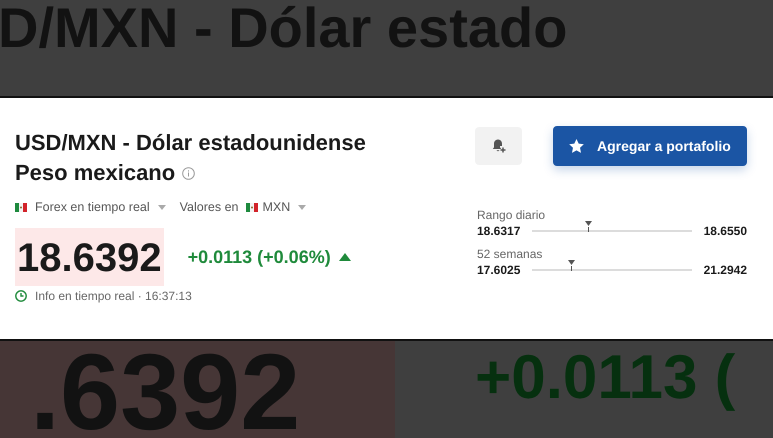 The width and height of the screenshot is (773, 438). I want to click on currency-dropdown: MXN, so click(276, 207).